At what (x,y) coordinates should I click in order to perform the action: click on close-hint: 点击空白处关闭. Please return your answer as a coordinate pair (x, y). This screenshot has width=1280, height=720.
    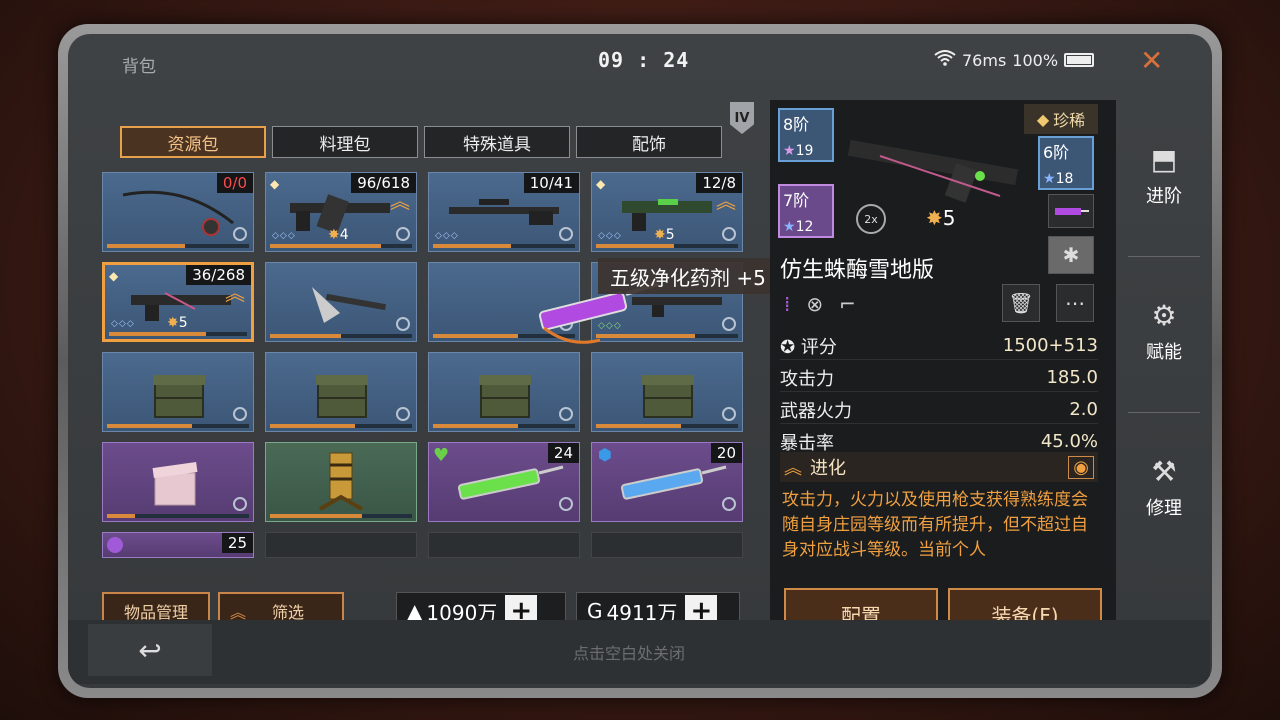
    Looking at the image, I should click on (629, 653).